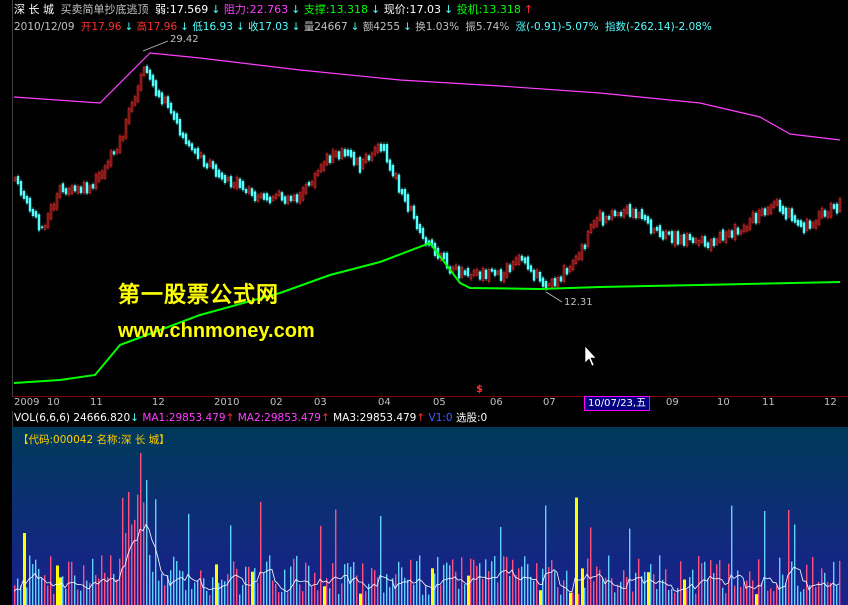  Describe the element at coordinates (184, 418) in the screenshot. I see `vol-ma1: MA1:29853.479` at that location.